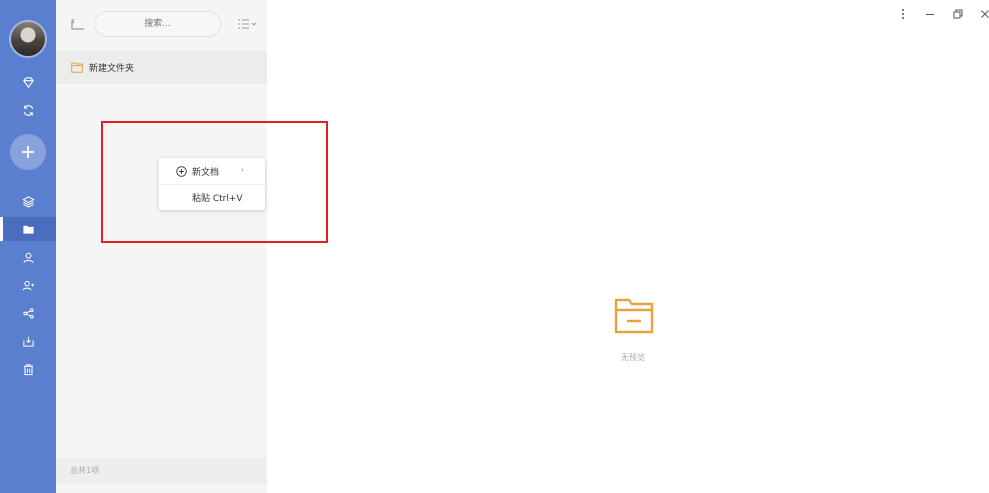 This screenshot has width=989, height=493. What do you see at coordinates (28, 369) in the screenshot?
I see `trash-icon` at bounding box center [28, 369].